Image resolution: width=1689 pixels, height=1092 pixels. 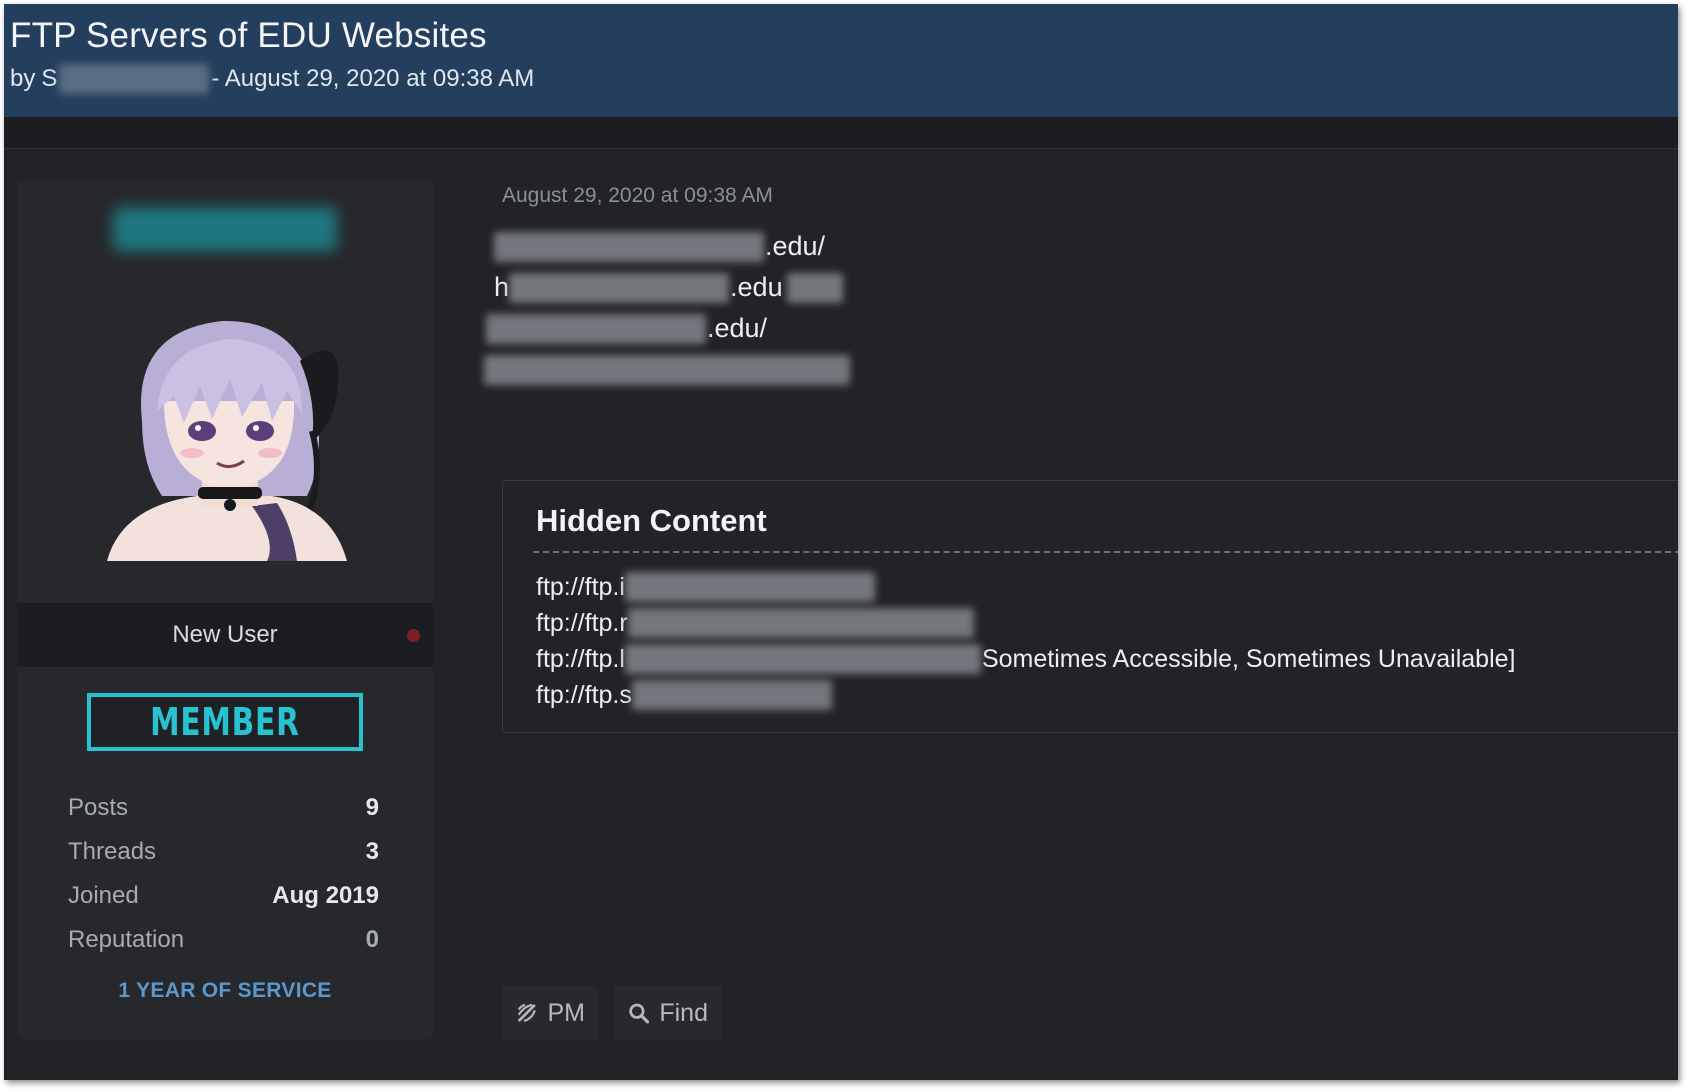 What do you see at coordinates (566, 1012) in the screenshot?
I see `pm-label: PM` at bounding box center [566, 1012].